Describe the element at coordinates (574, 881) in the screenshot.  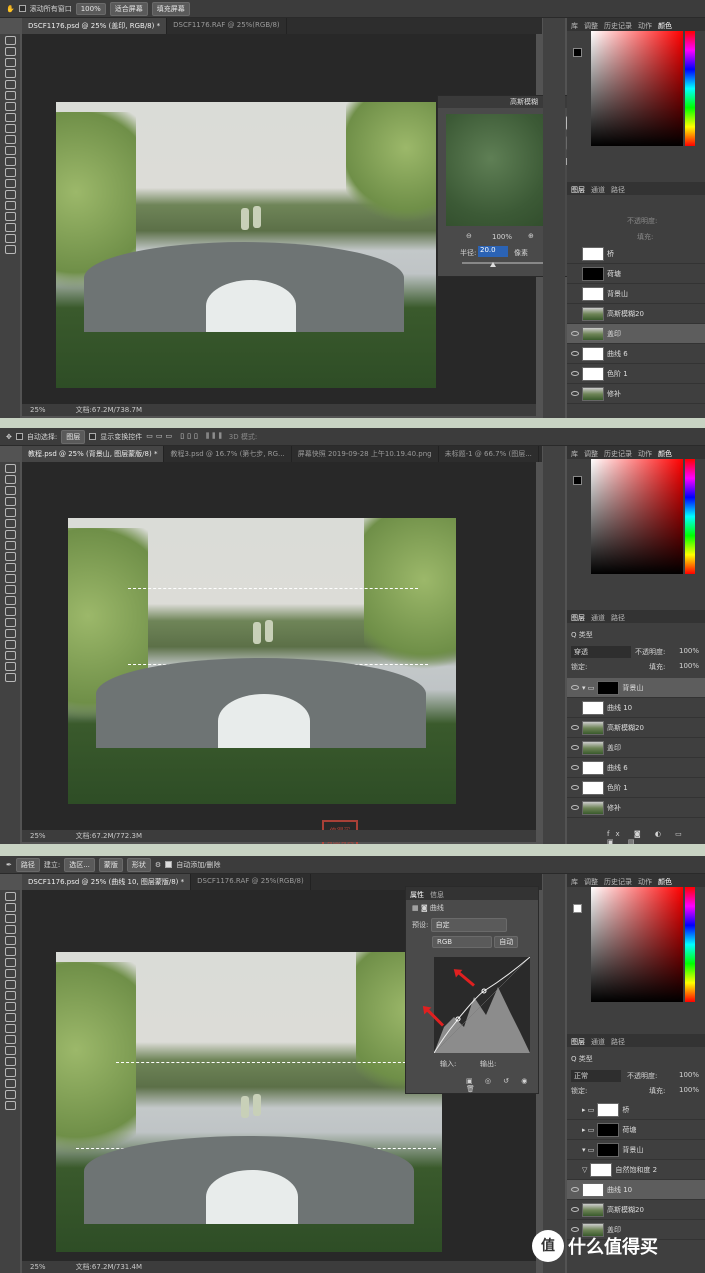
I see `tab-library: 库` at that location.